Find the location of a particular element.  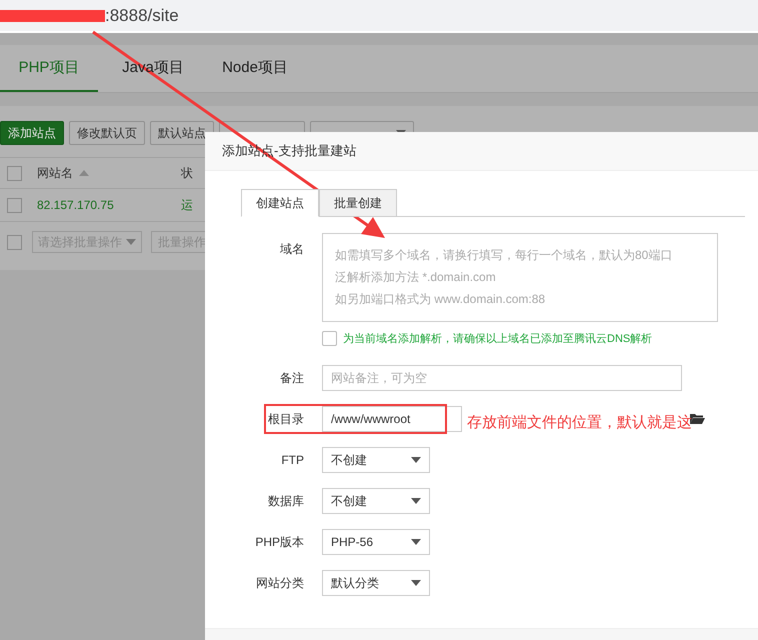

column-header: 状 is located at coordinates (187, 173).